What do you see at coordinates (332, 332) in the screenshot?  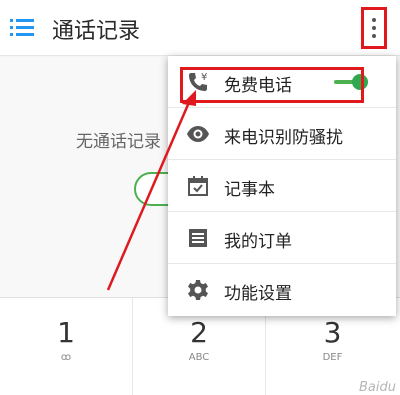 I see `key-digit: 3` at bounding box center [332, 332].